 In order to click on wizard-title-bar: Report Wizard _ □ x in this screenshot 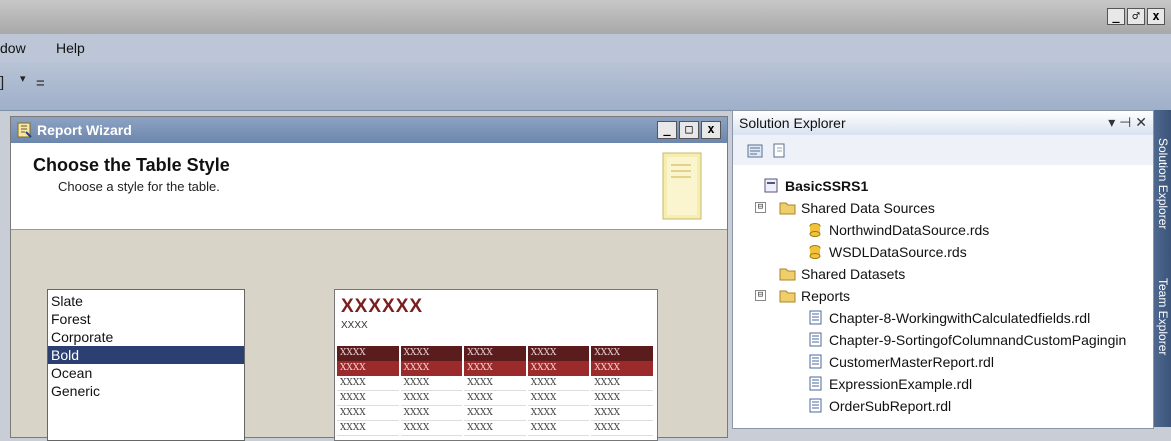, I will do `click(369, 130)`.